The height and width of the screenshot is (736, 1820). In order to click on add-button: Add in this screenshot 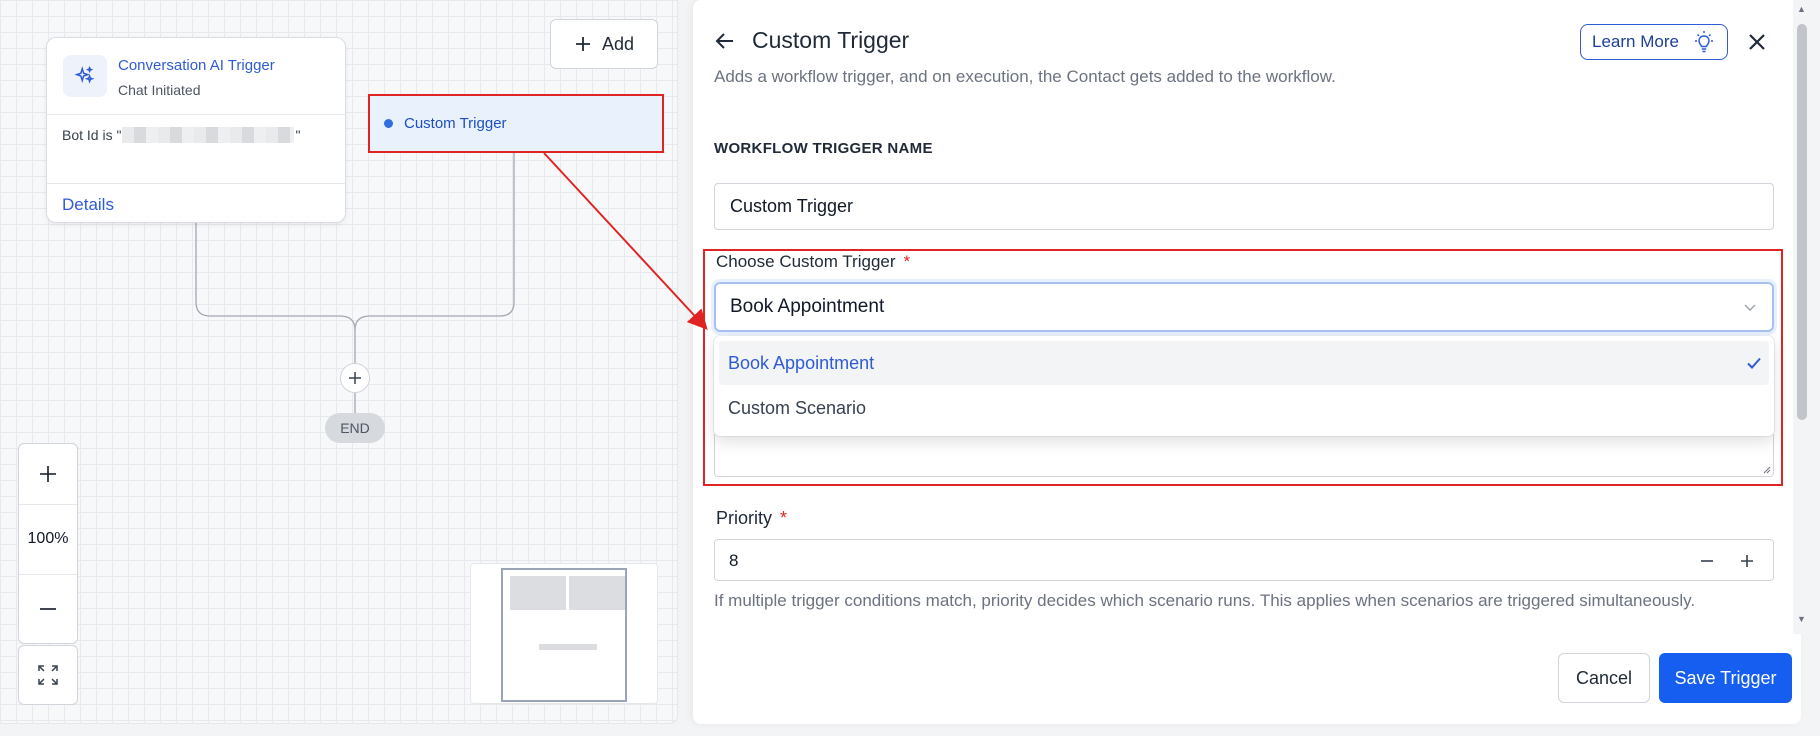, I will do `click(604, 44)`.